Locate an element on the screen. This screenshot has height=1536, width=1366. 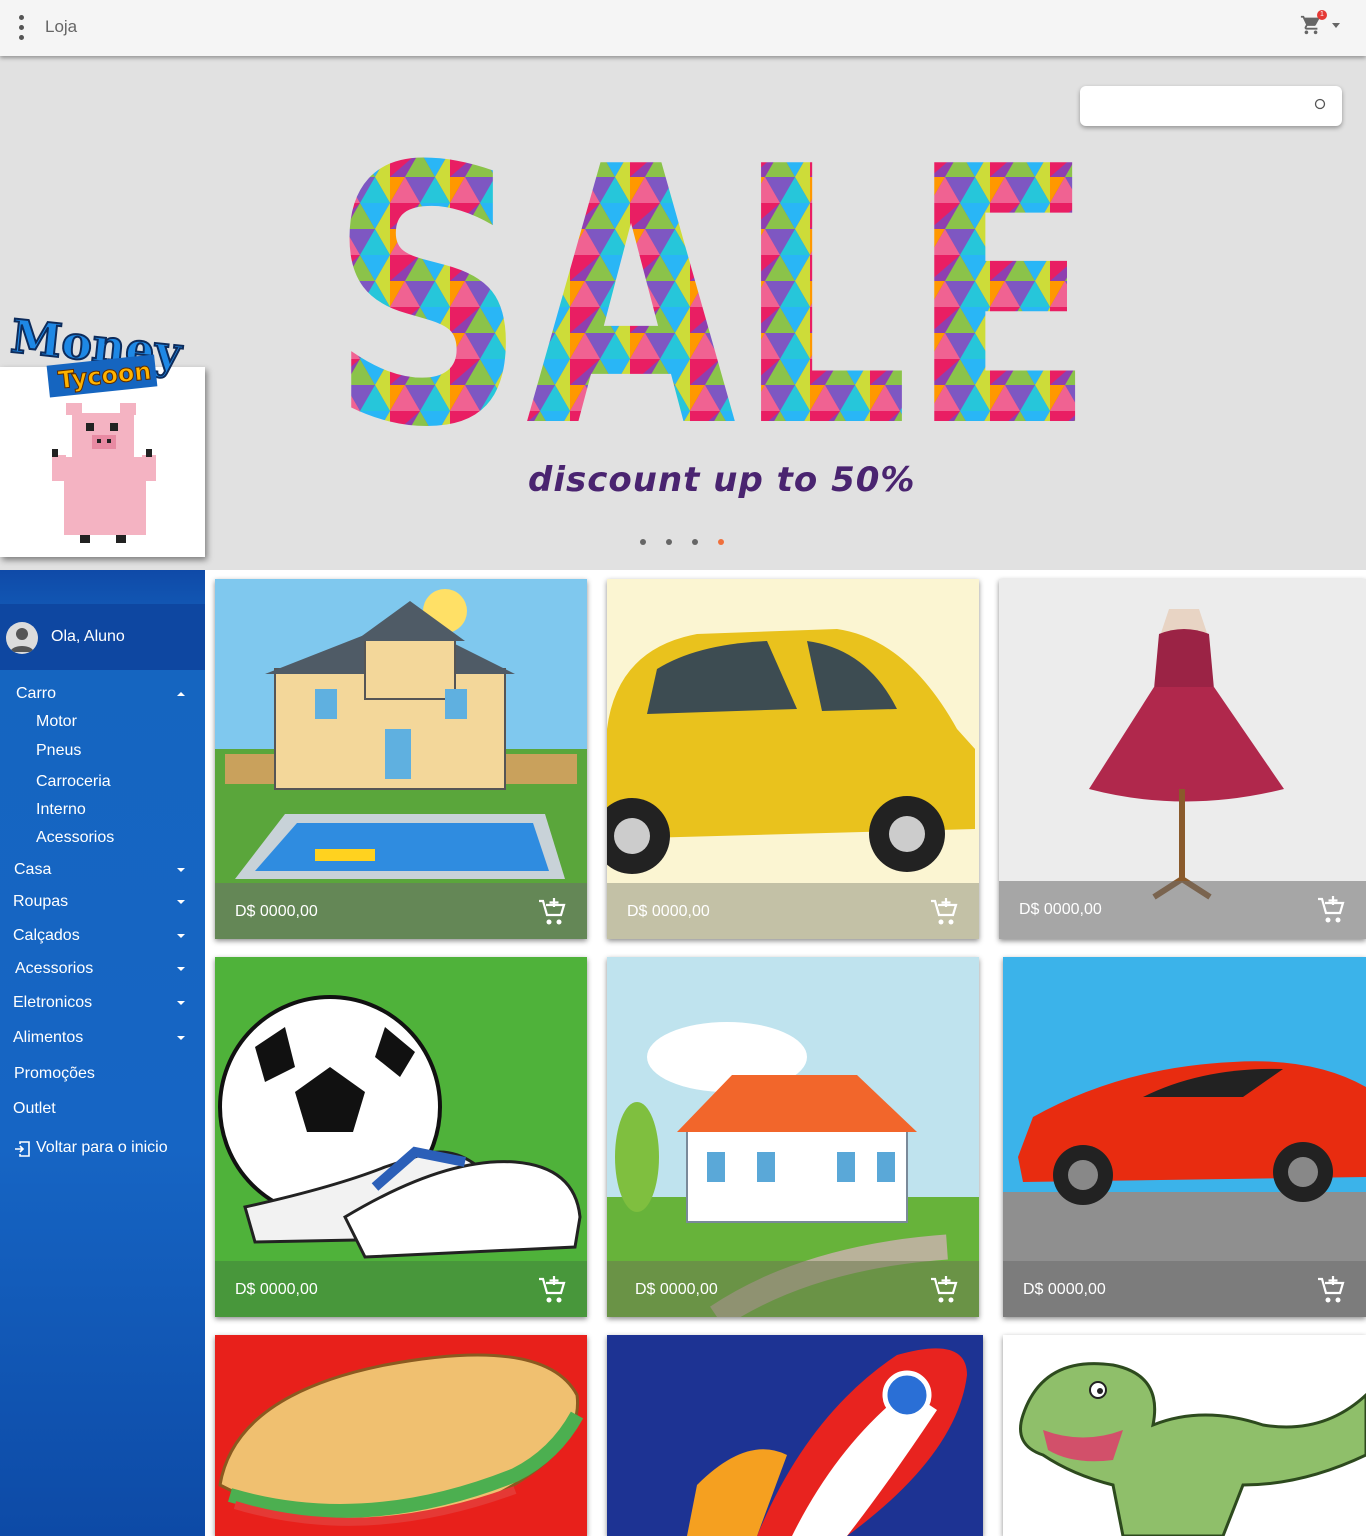
search-box is located at coordinates (1211, 106).